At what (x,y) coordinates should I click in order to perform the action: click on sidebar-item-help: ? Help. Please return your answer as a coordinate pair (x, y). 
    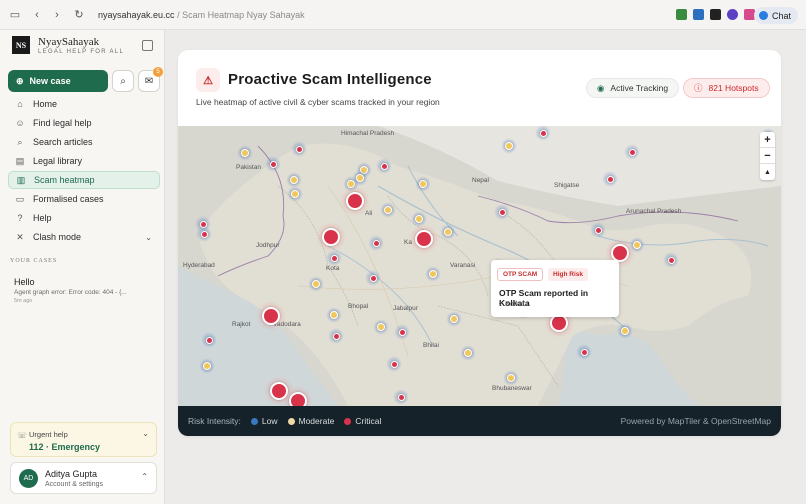
    Looking at the image, I should click on (84, 218).